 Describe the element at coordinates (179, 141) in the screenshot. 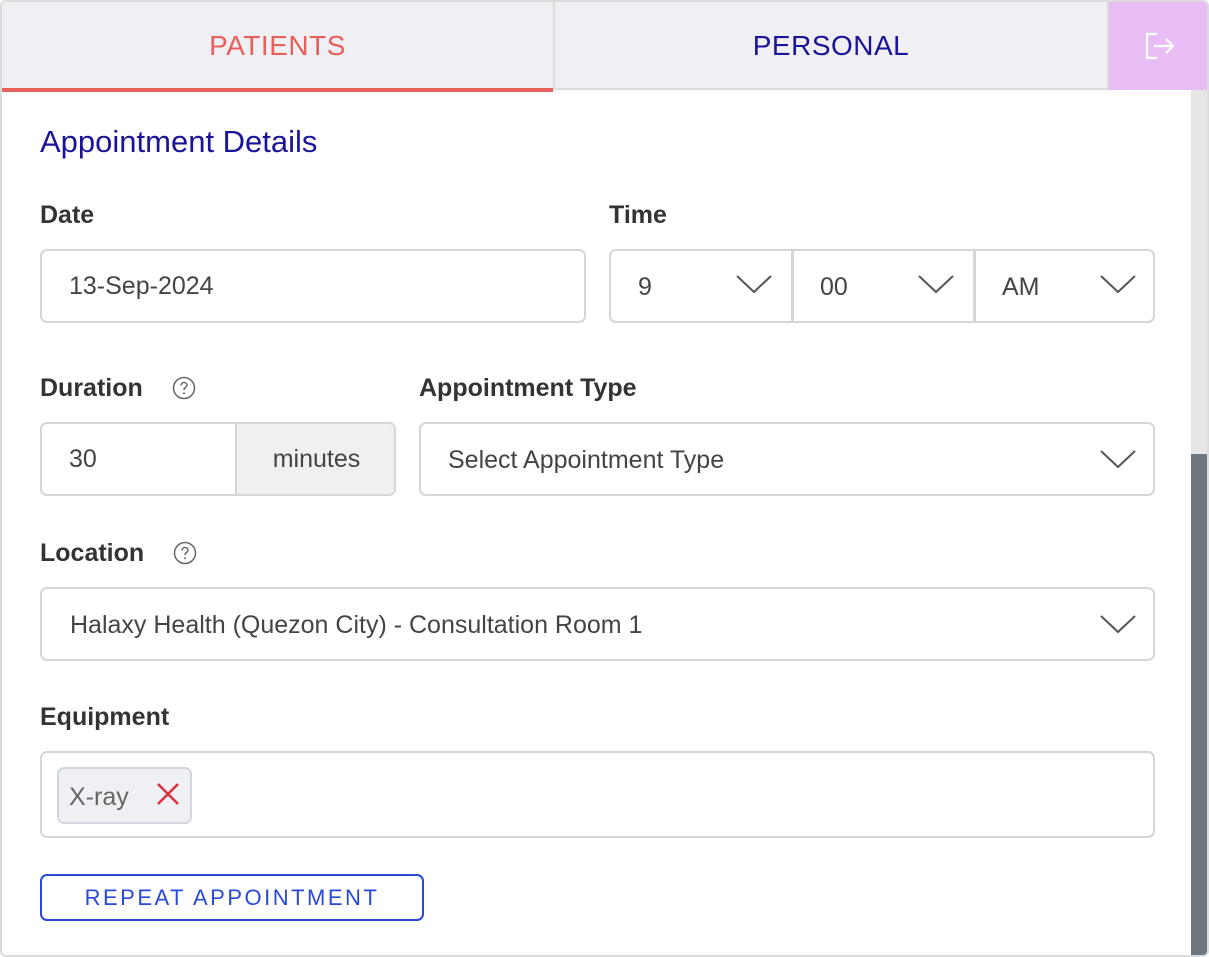

I see `section-title: Appointment Details` at that location.